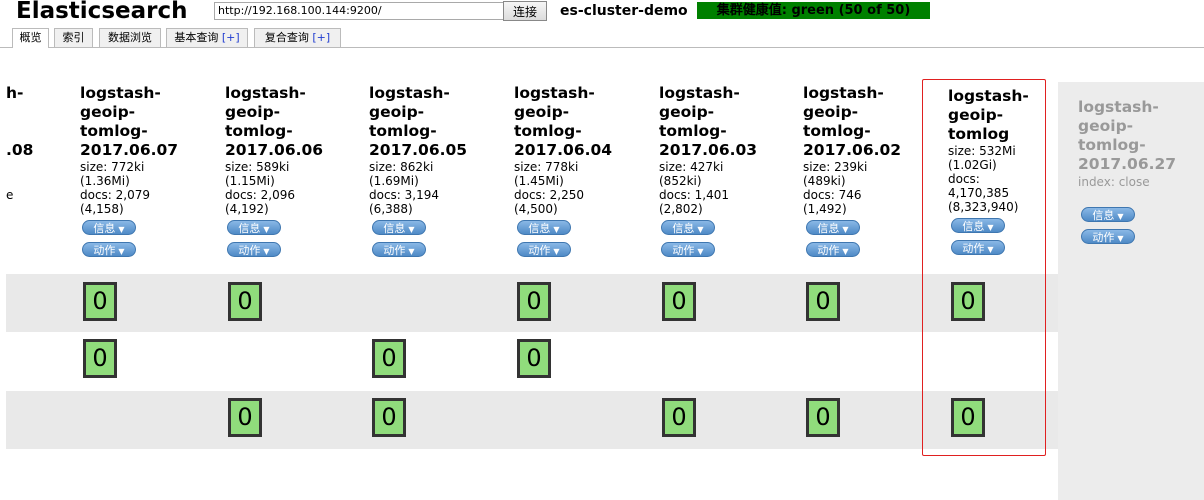 The width and height of the screenshot is (1204, 500). Describe the element at coordinates (694, 195) in the screenshot. I see `index-docs: docs: 1,401` at that location.